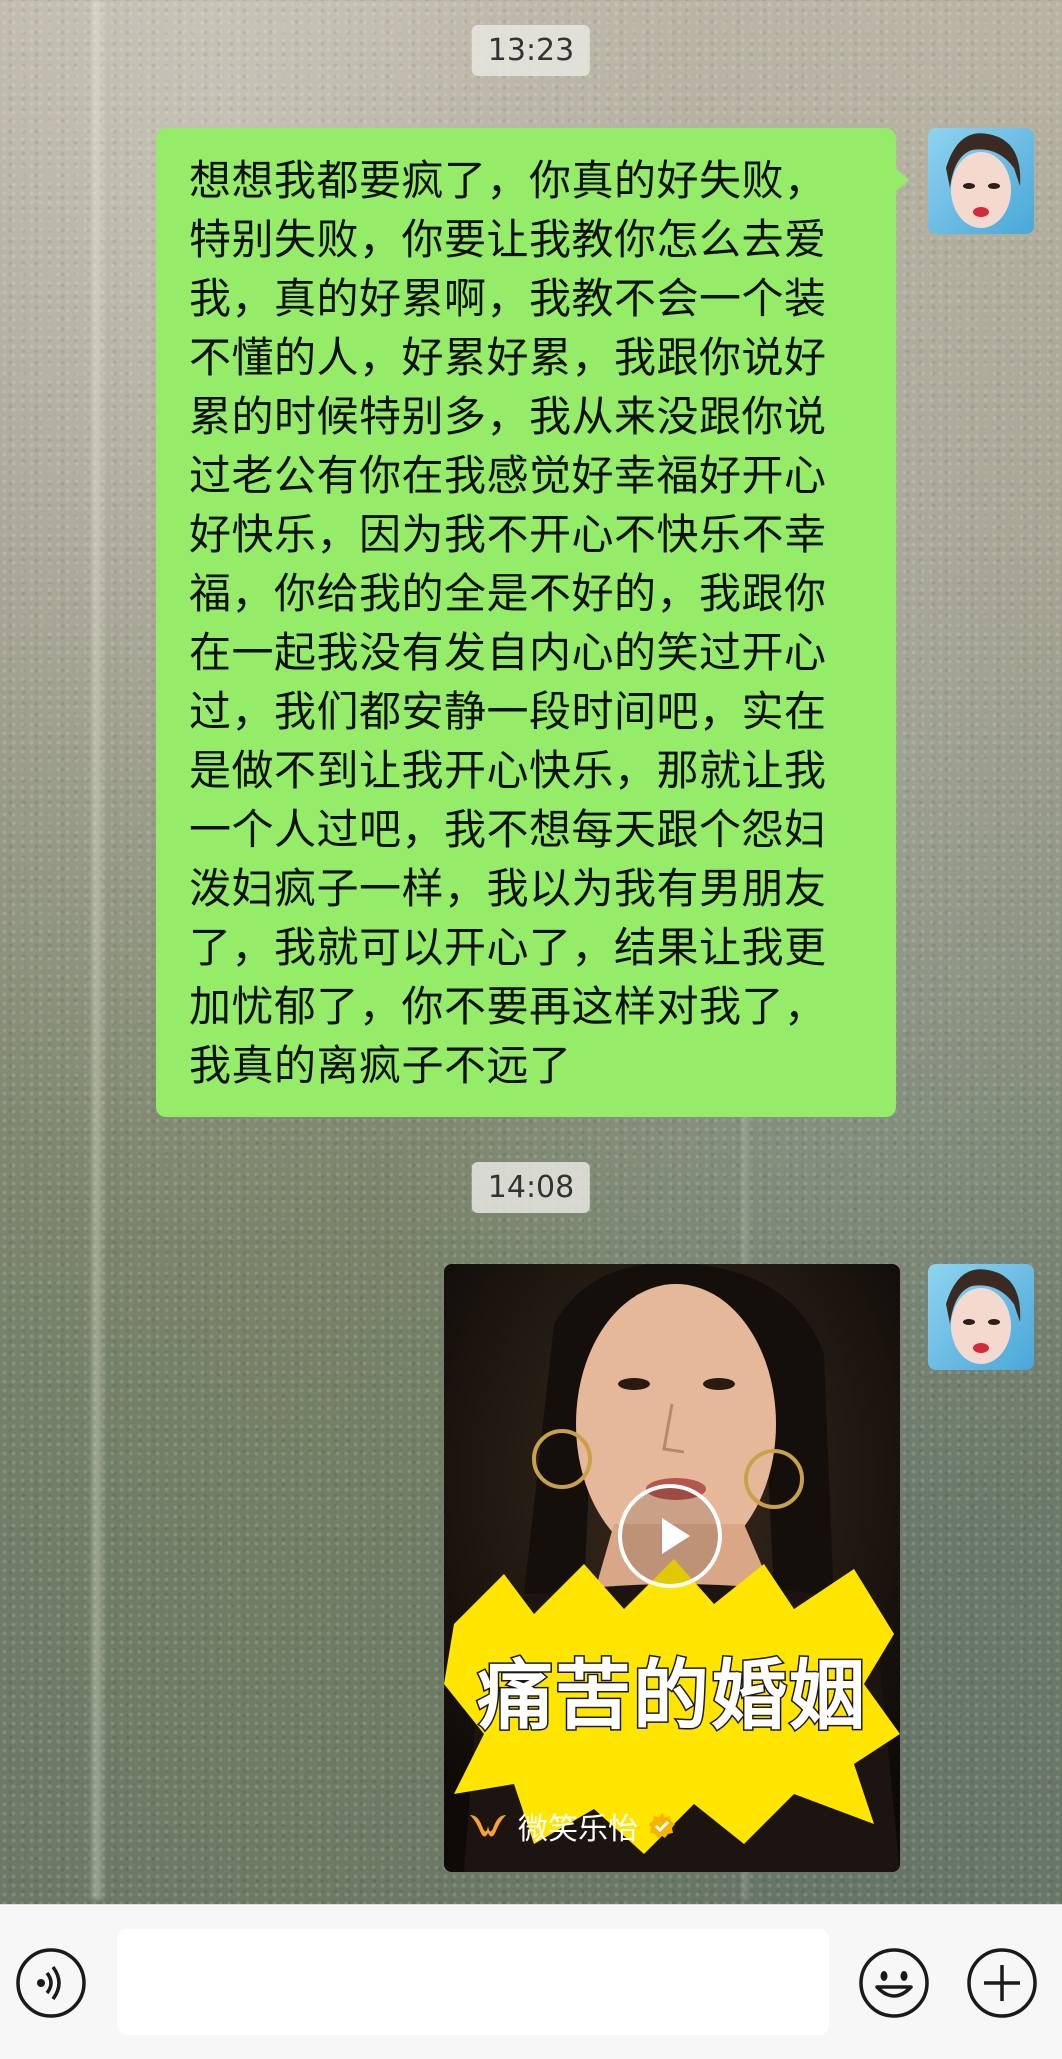 Image resolution: width=1062 pixels, height=2059 pixels. I want to click on message-timestamp: 13:23, so click(531, 50).